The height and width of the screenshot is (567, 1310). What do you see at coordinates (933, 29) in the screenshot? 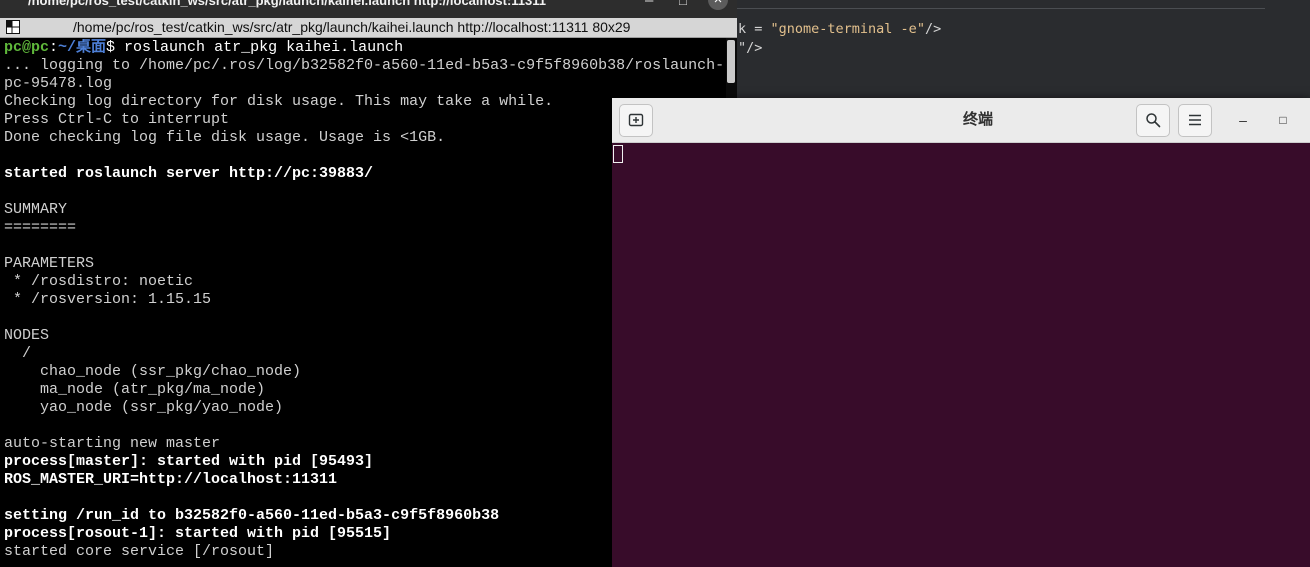
I see `code-tag-close: />` at bounding box center [933, 29].